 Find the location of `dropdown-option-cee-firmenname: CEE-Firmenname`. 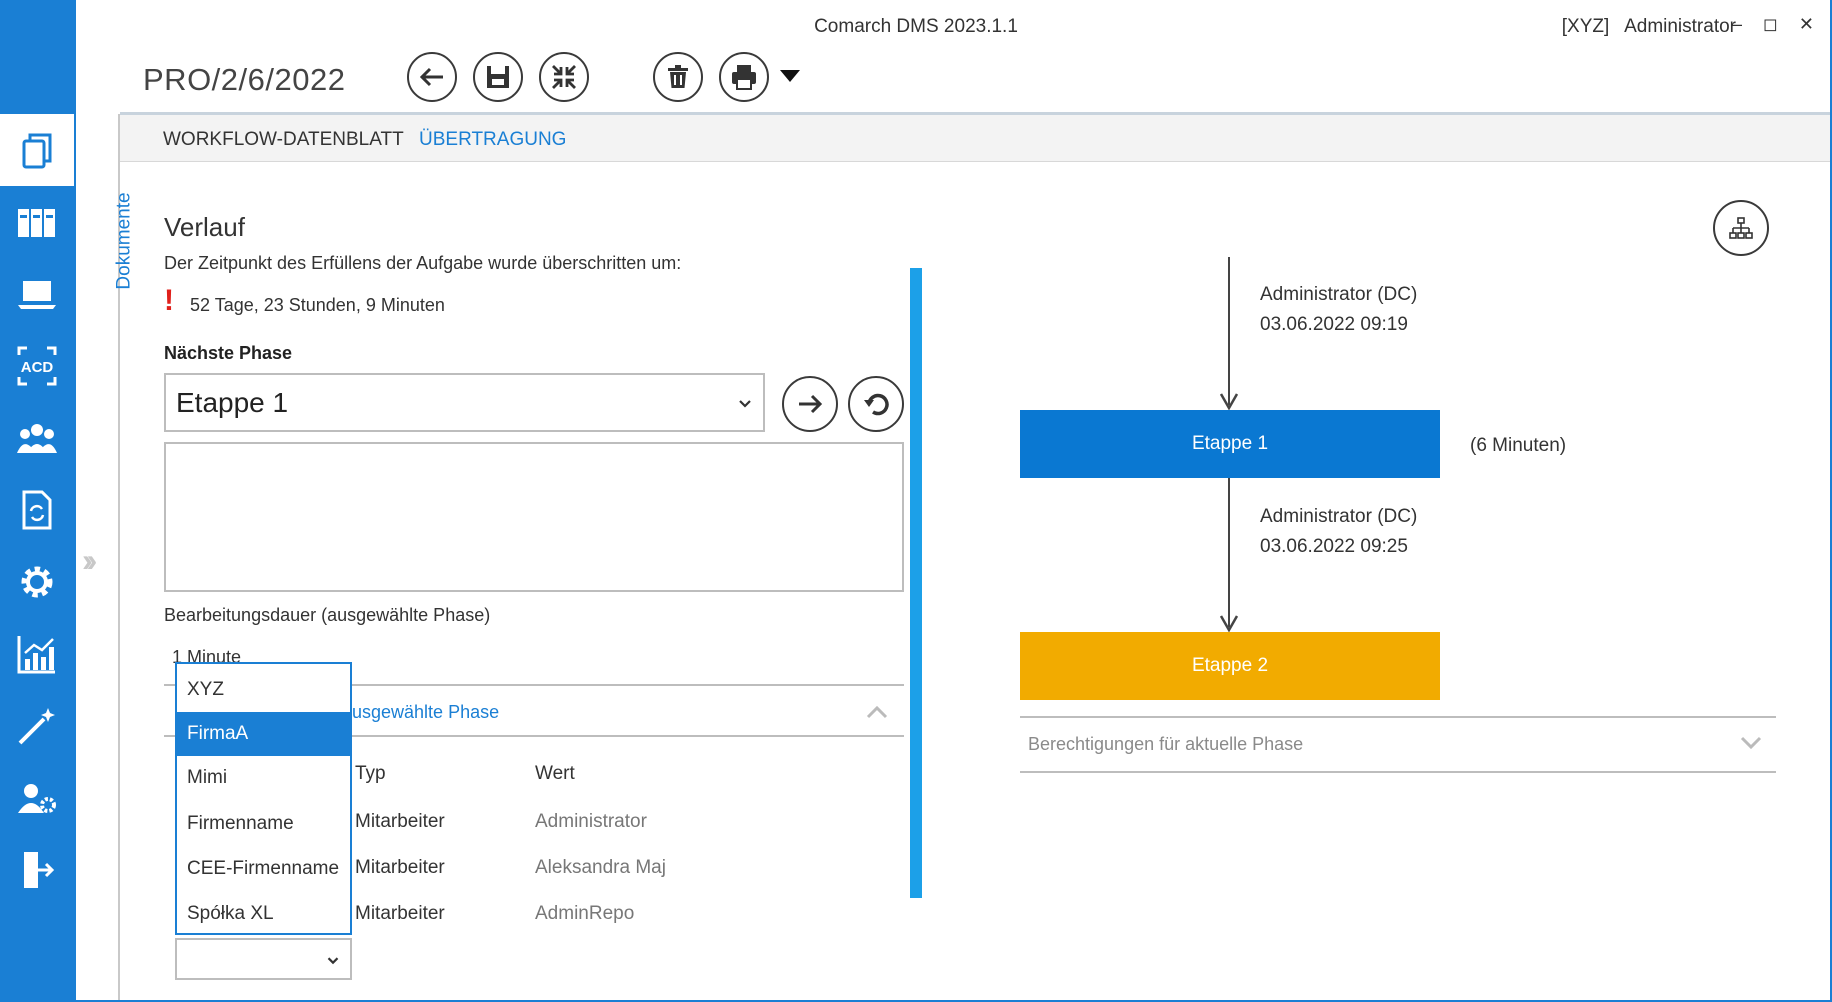

dropdown-option-cee-firmenname: CEE-Firmenname is located at coordinates (263, 869).